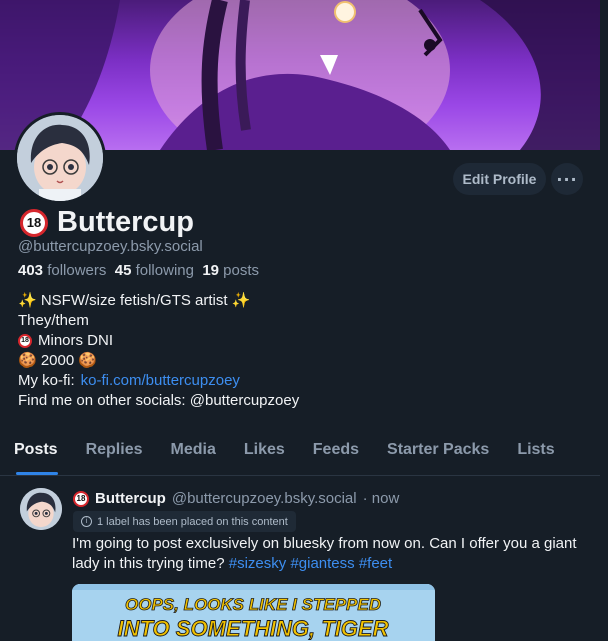  Describe the element at coordinates (160, 381) in the screenshot. I see `kofi-link: ko-fi.com/buttercupzoey` at that location.